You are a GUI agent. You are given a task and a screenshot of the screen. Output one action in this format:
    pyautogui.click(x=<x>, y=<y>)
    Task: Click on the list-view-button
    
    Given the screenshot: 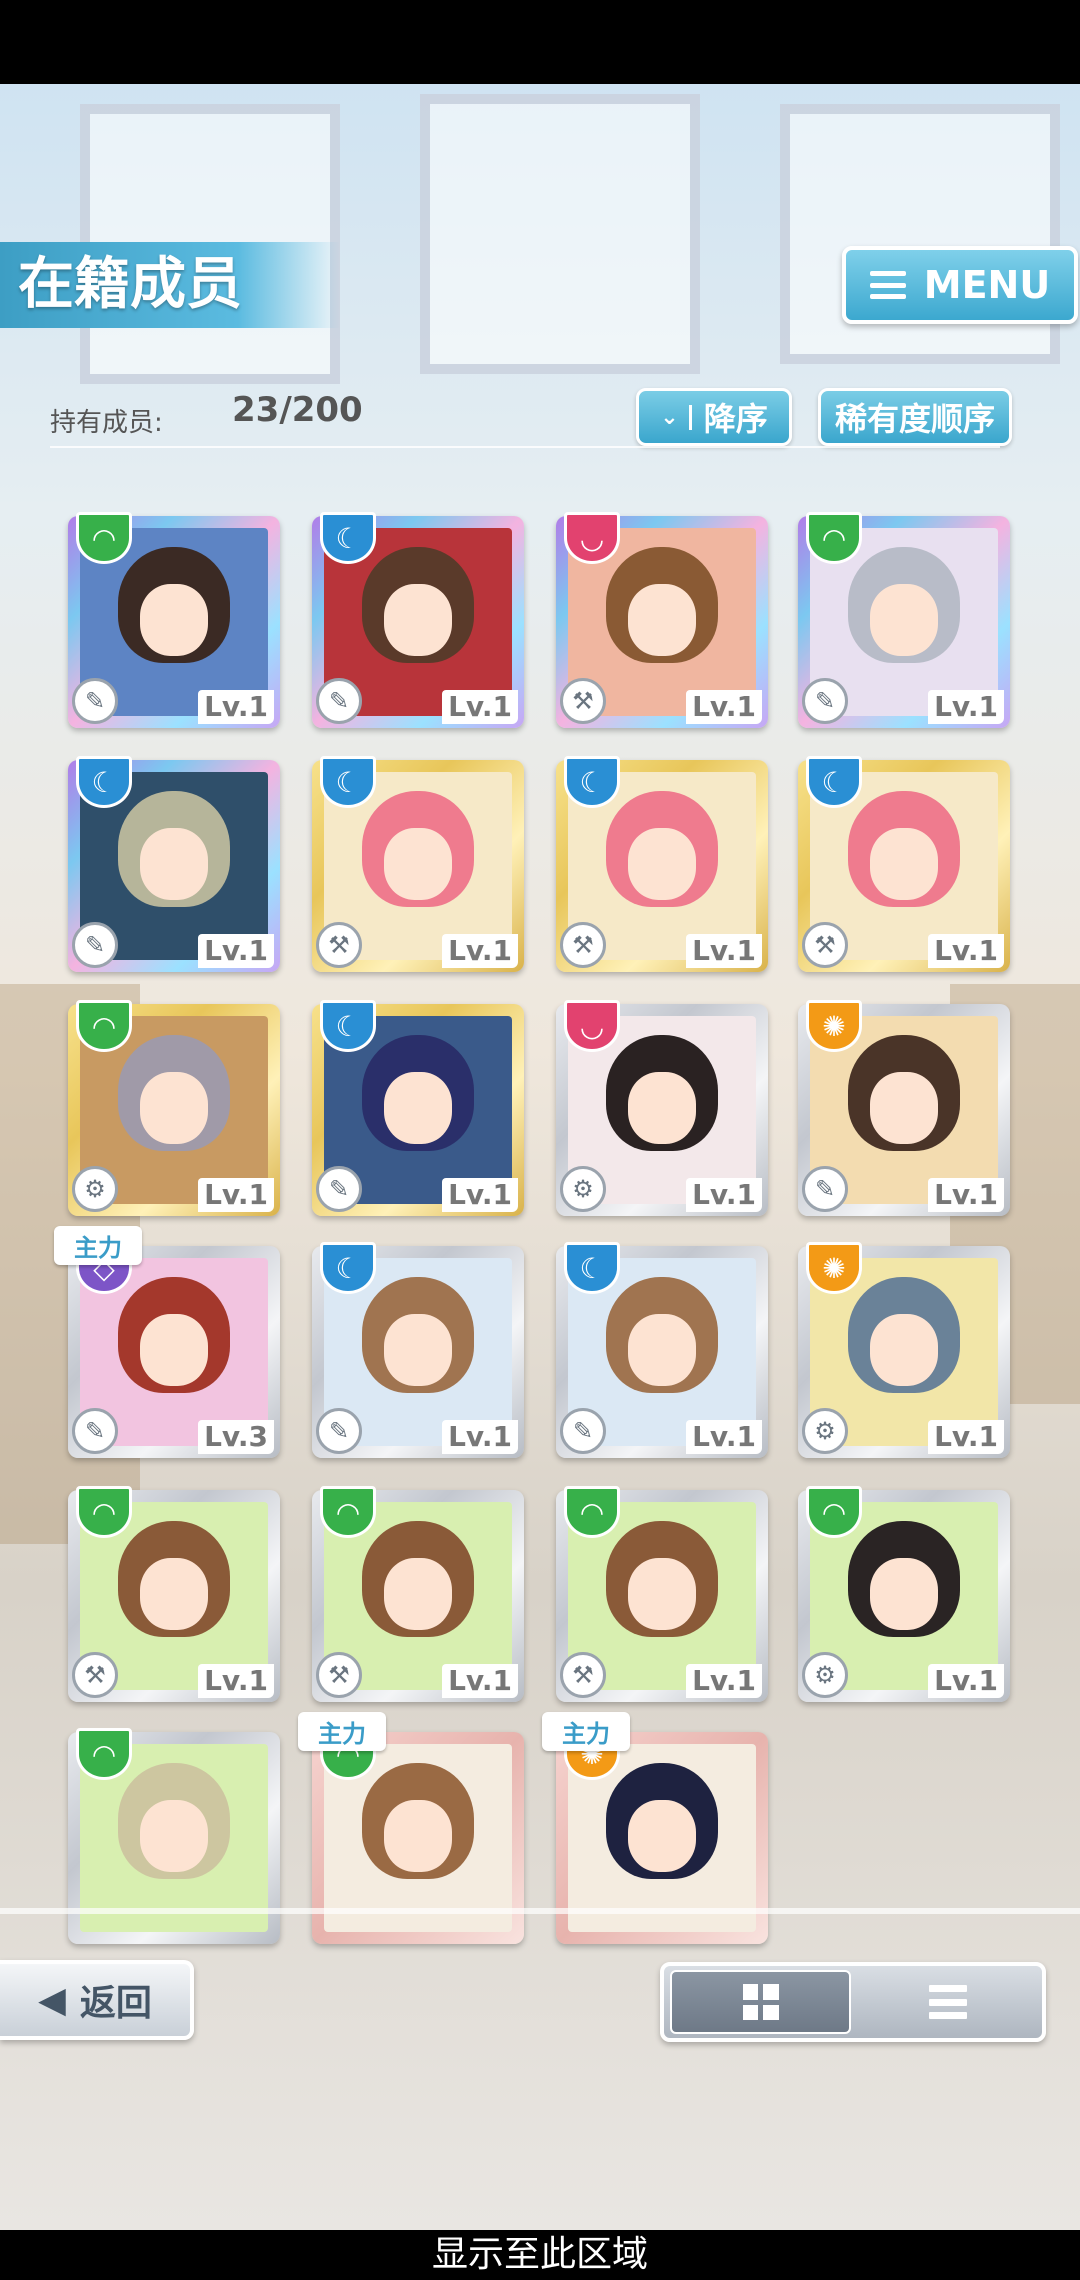 What is the action you would take?
    pyautogui.click(x=947, y=2002)
    